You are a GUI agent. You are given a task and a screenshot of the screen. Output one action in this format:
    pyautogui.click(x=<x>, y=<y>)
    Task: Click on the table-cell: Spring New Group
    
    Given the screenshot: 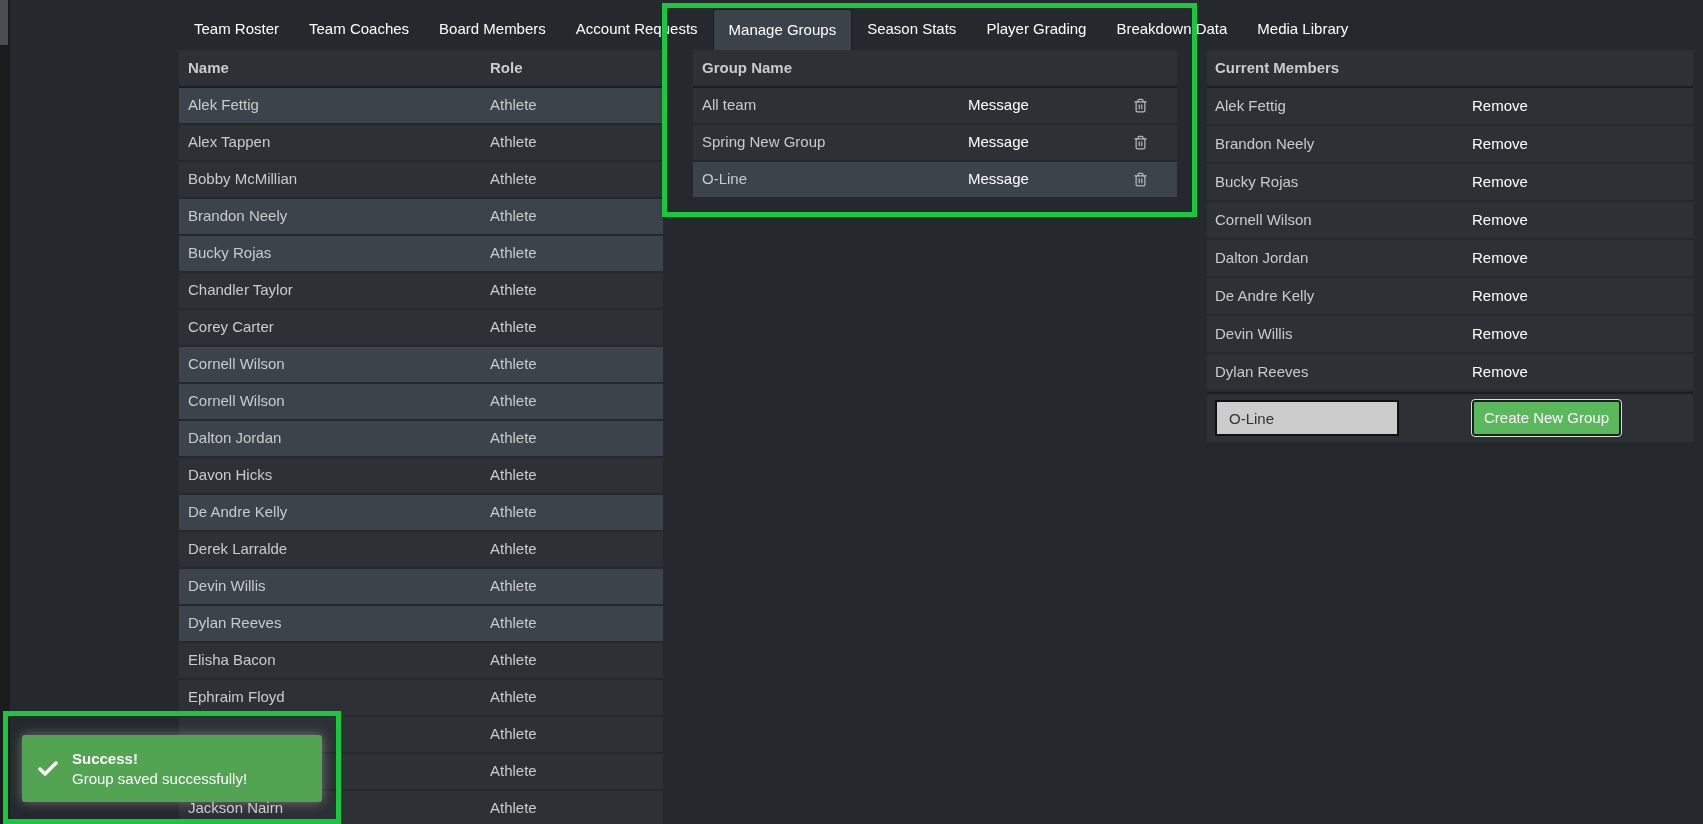 What is the action you would take?
    pyautogui.click(x=764, y=142)
    